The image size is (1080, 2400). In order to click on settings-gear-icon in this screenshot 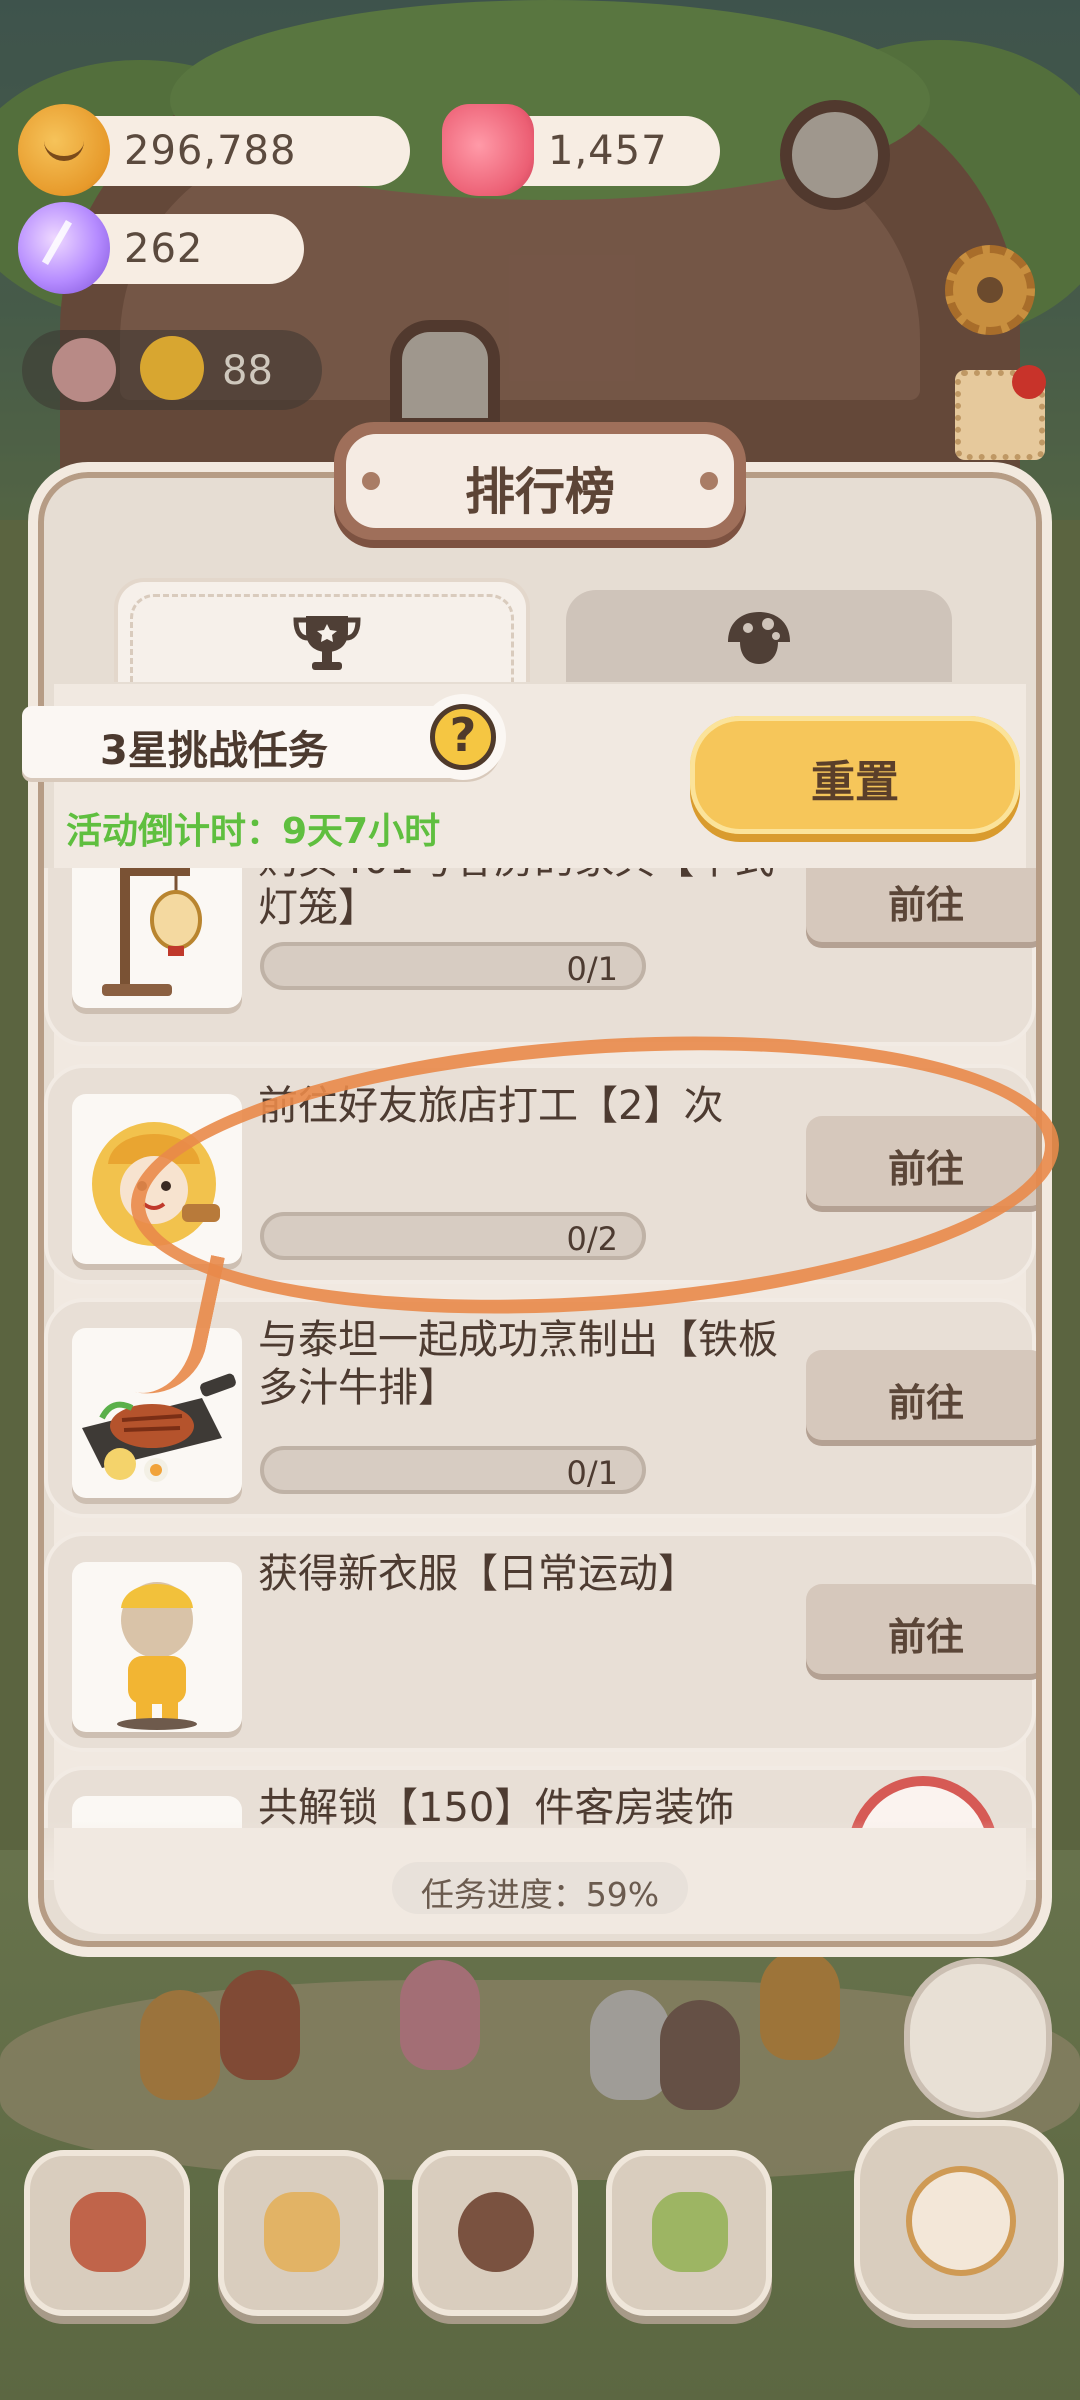, I will do `click(990, 290)`.